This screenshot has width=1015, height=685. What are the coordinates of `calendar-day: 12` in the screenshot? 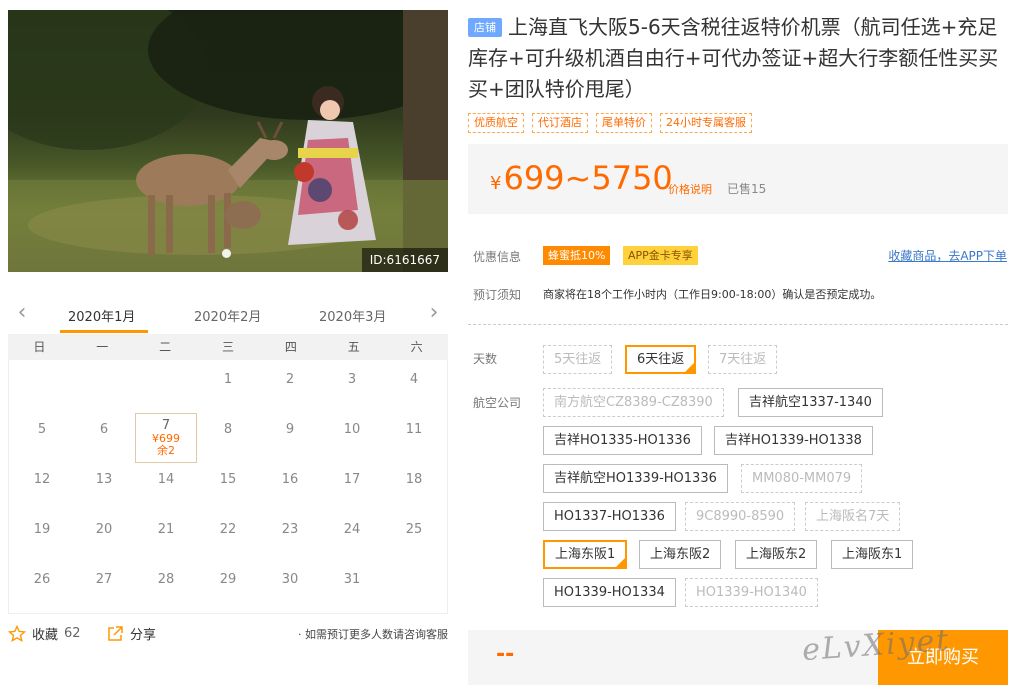 It's located at (42, 488).